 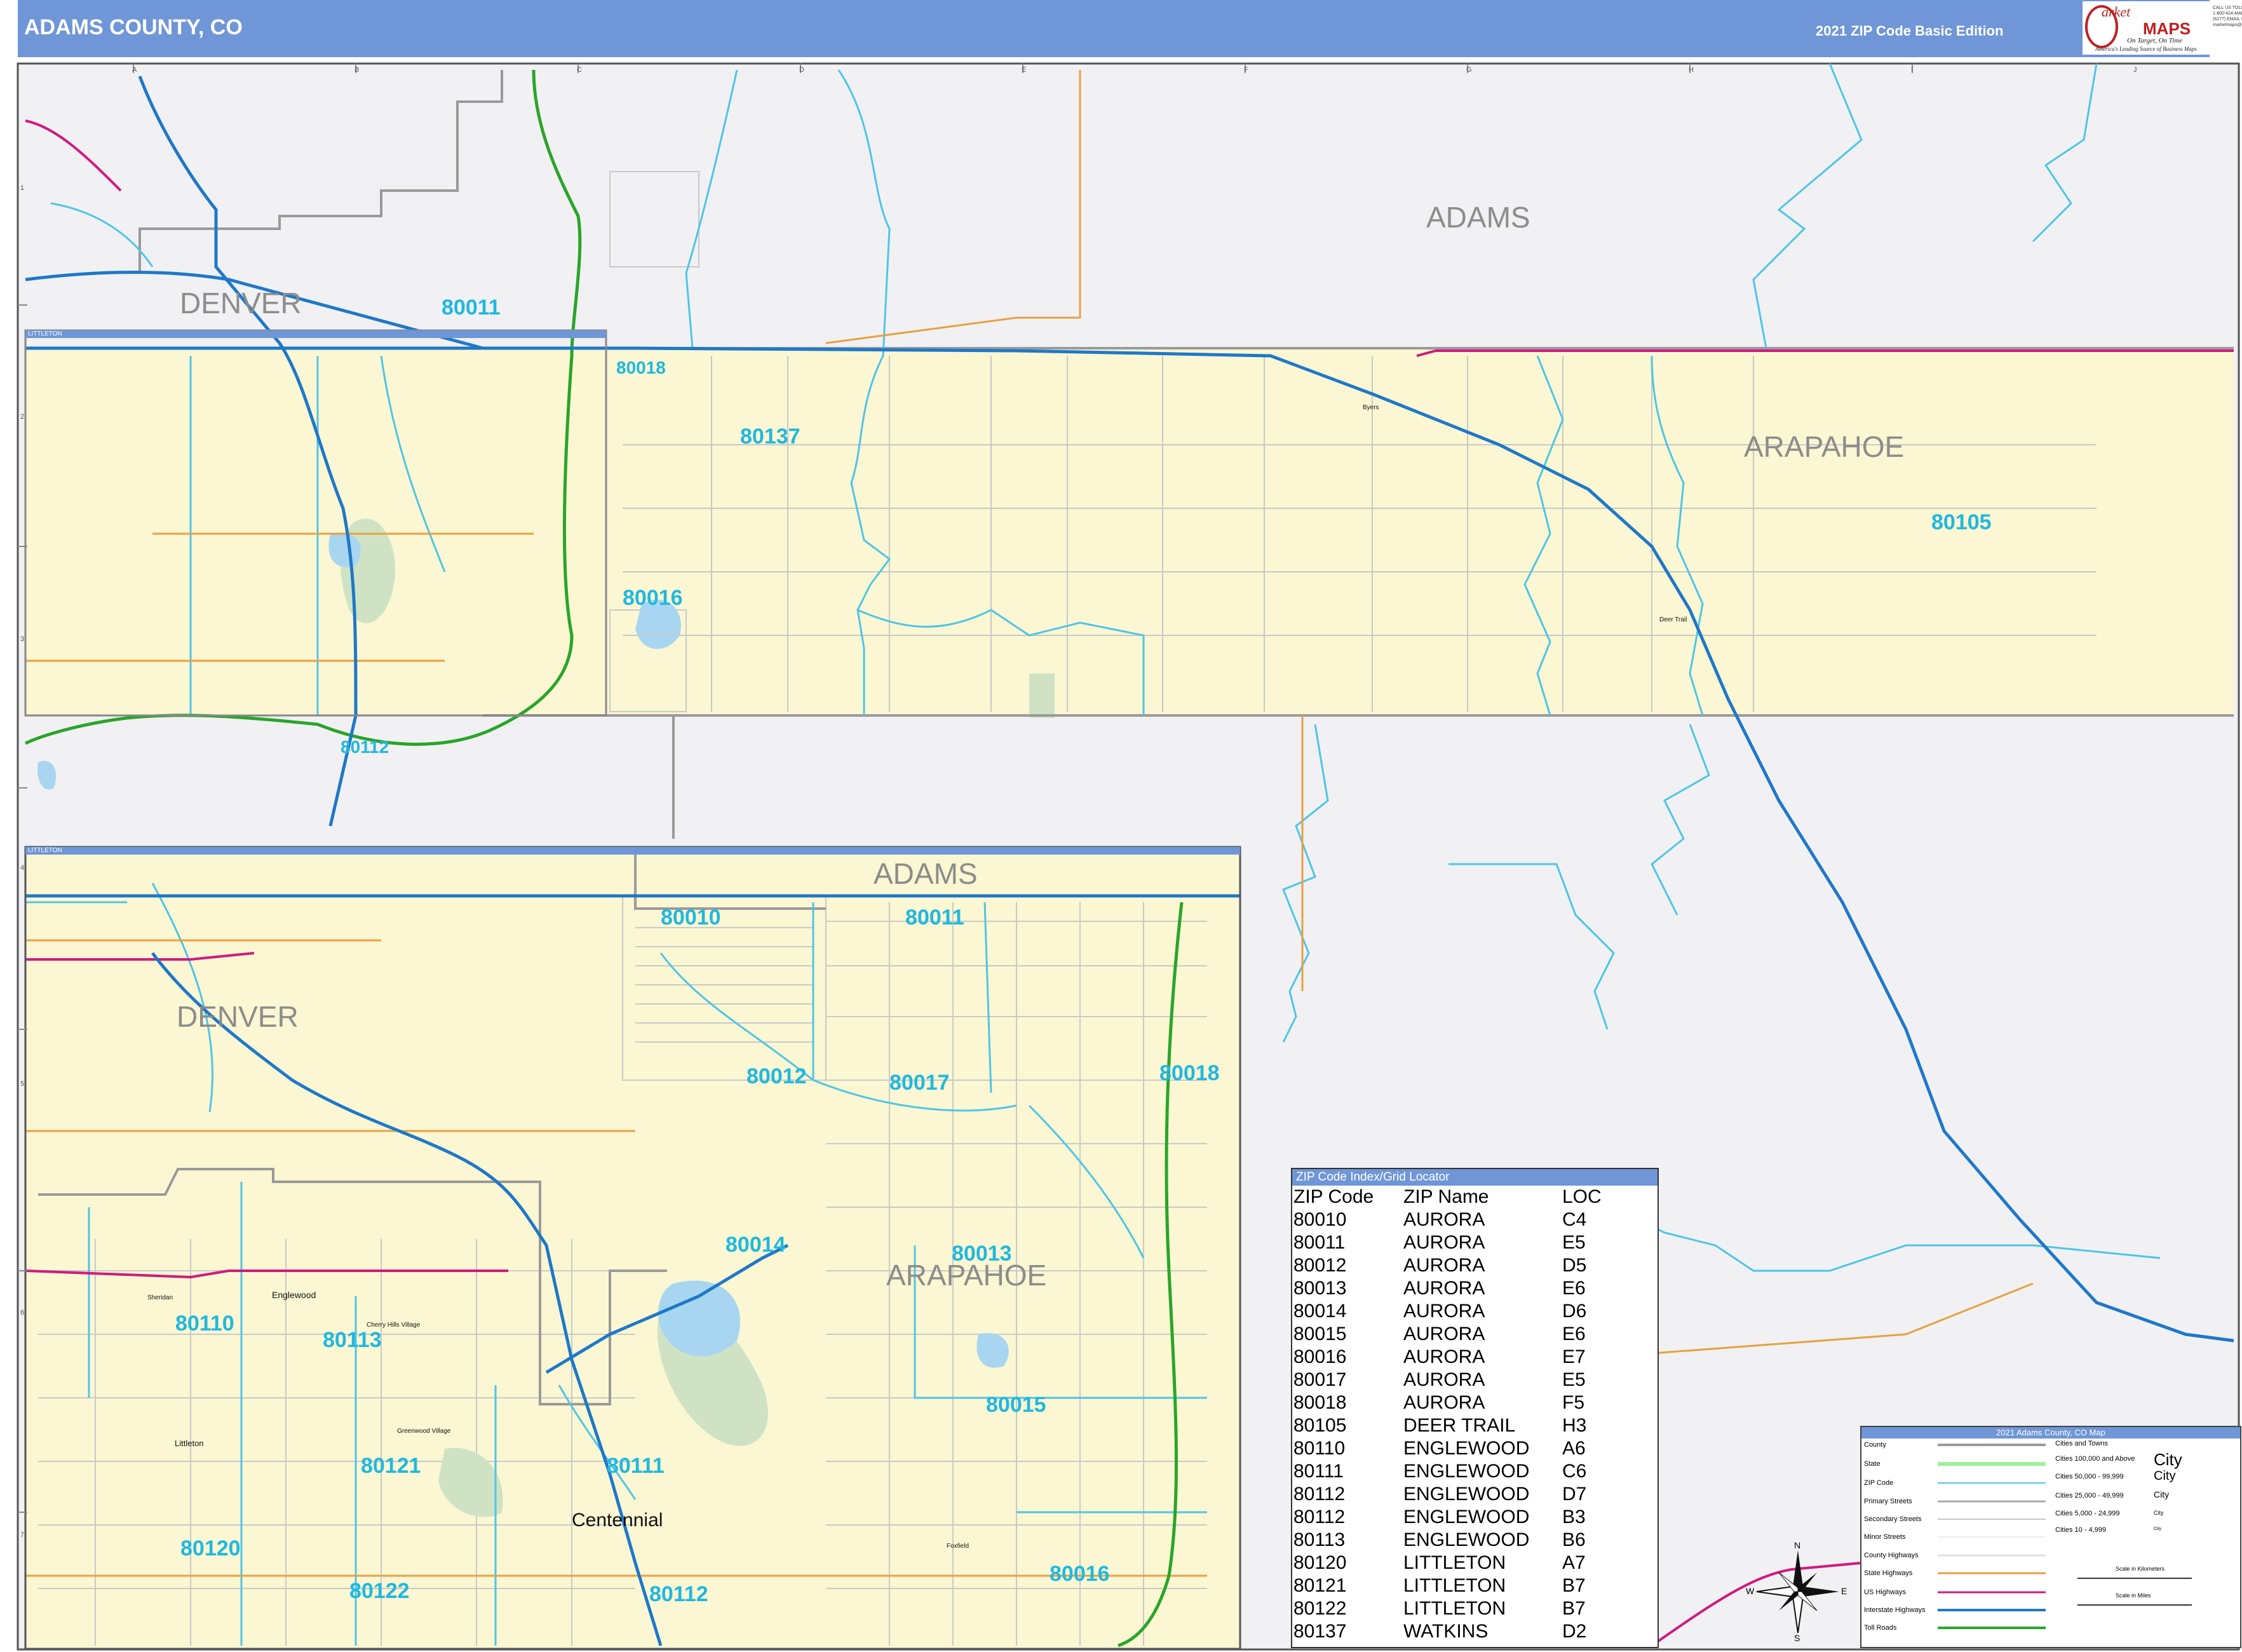 What do you see at coordinates (2140, 1569) in the screenshot?
I see `legend-scale-km: Scale in Kilometers` at bounding box center [2140, 1569].